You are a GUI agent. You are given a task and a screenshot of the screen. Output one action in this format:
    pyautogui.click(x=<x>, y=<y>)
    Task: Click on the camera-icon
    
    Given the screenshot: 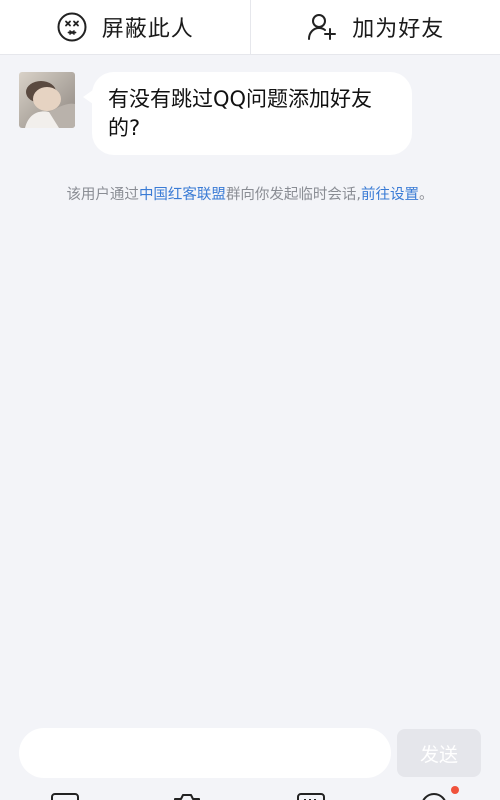 What is the action you would take?
    pyautogui.click(x=187, y=797)
    